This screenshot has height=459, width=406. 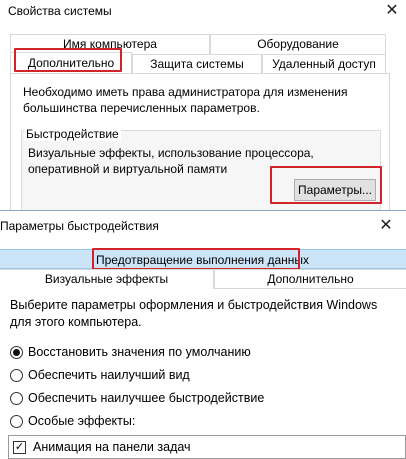 I want to click on radio-best-appearance, so click(x=16, y=375).